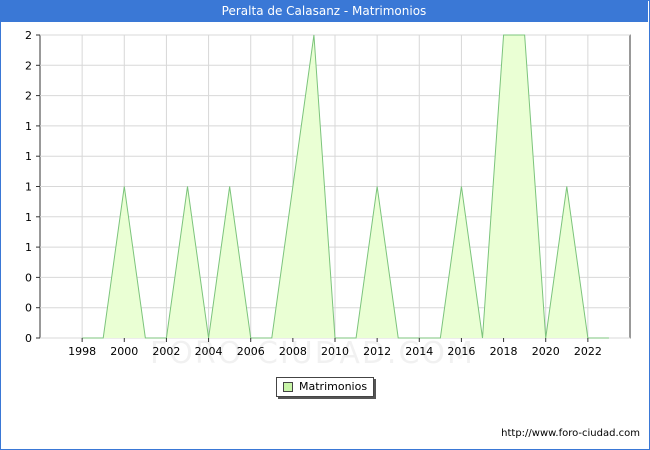 The height and width of the screenshot is (450, 650). I want to click on x-tick-label: 2020, so click(546, 351).